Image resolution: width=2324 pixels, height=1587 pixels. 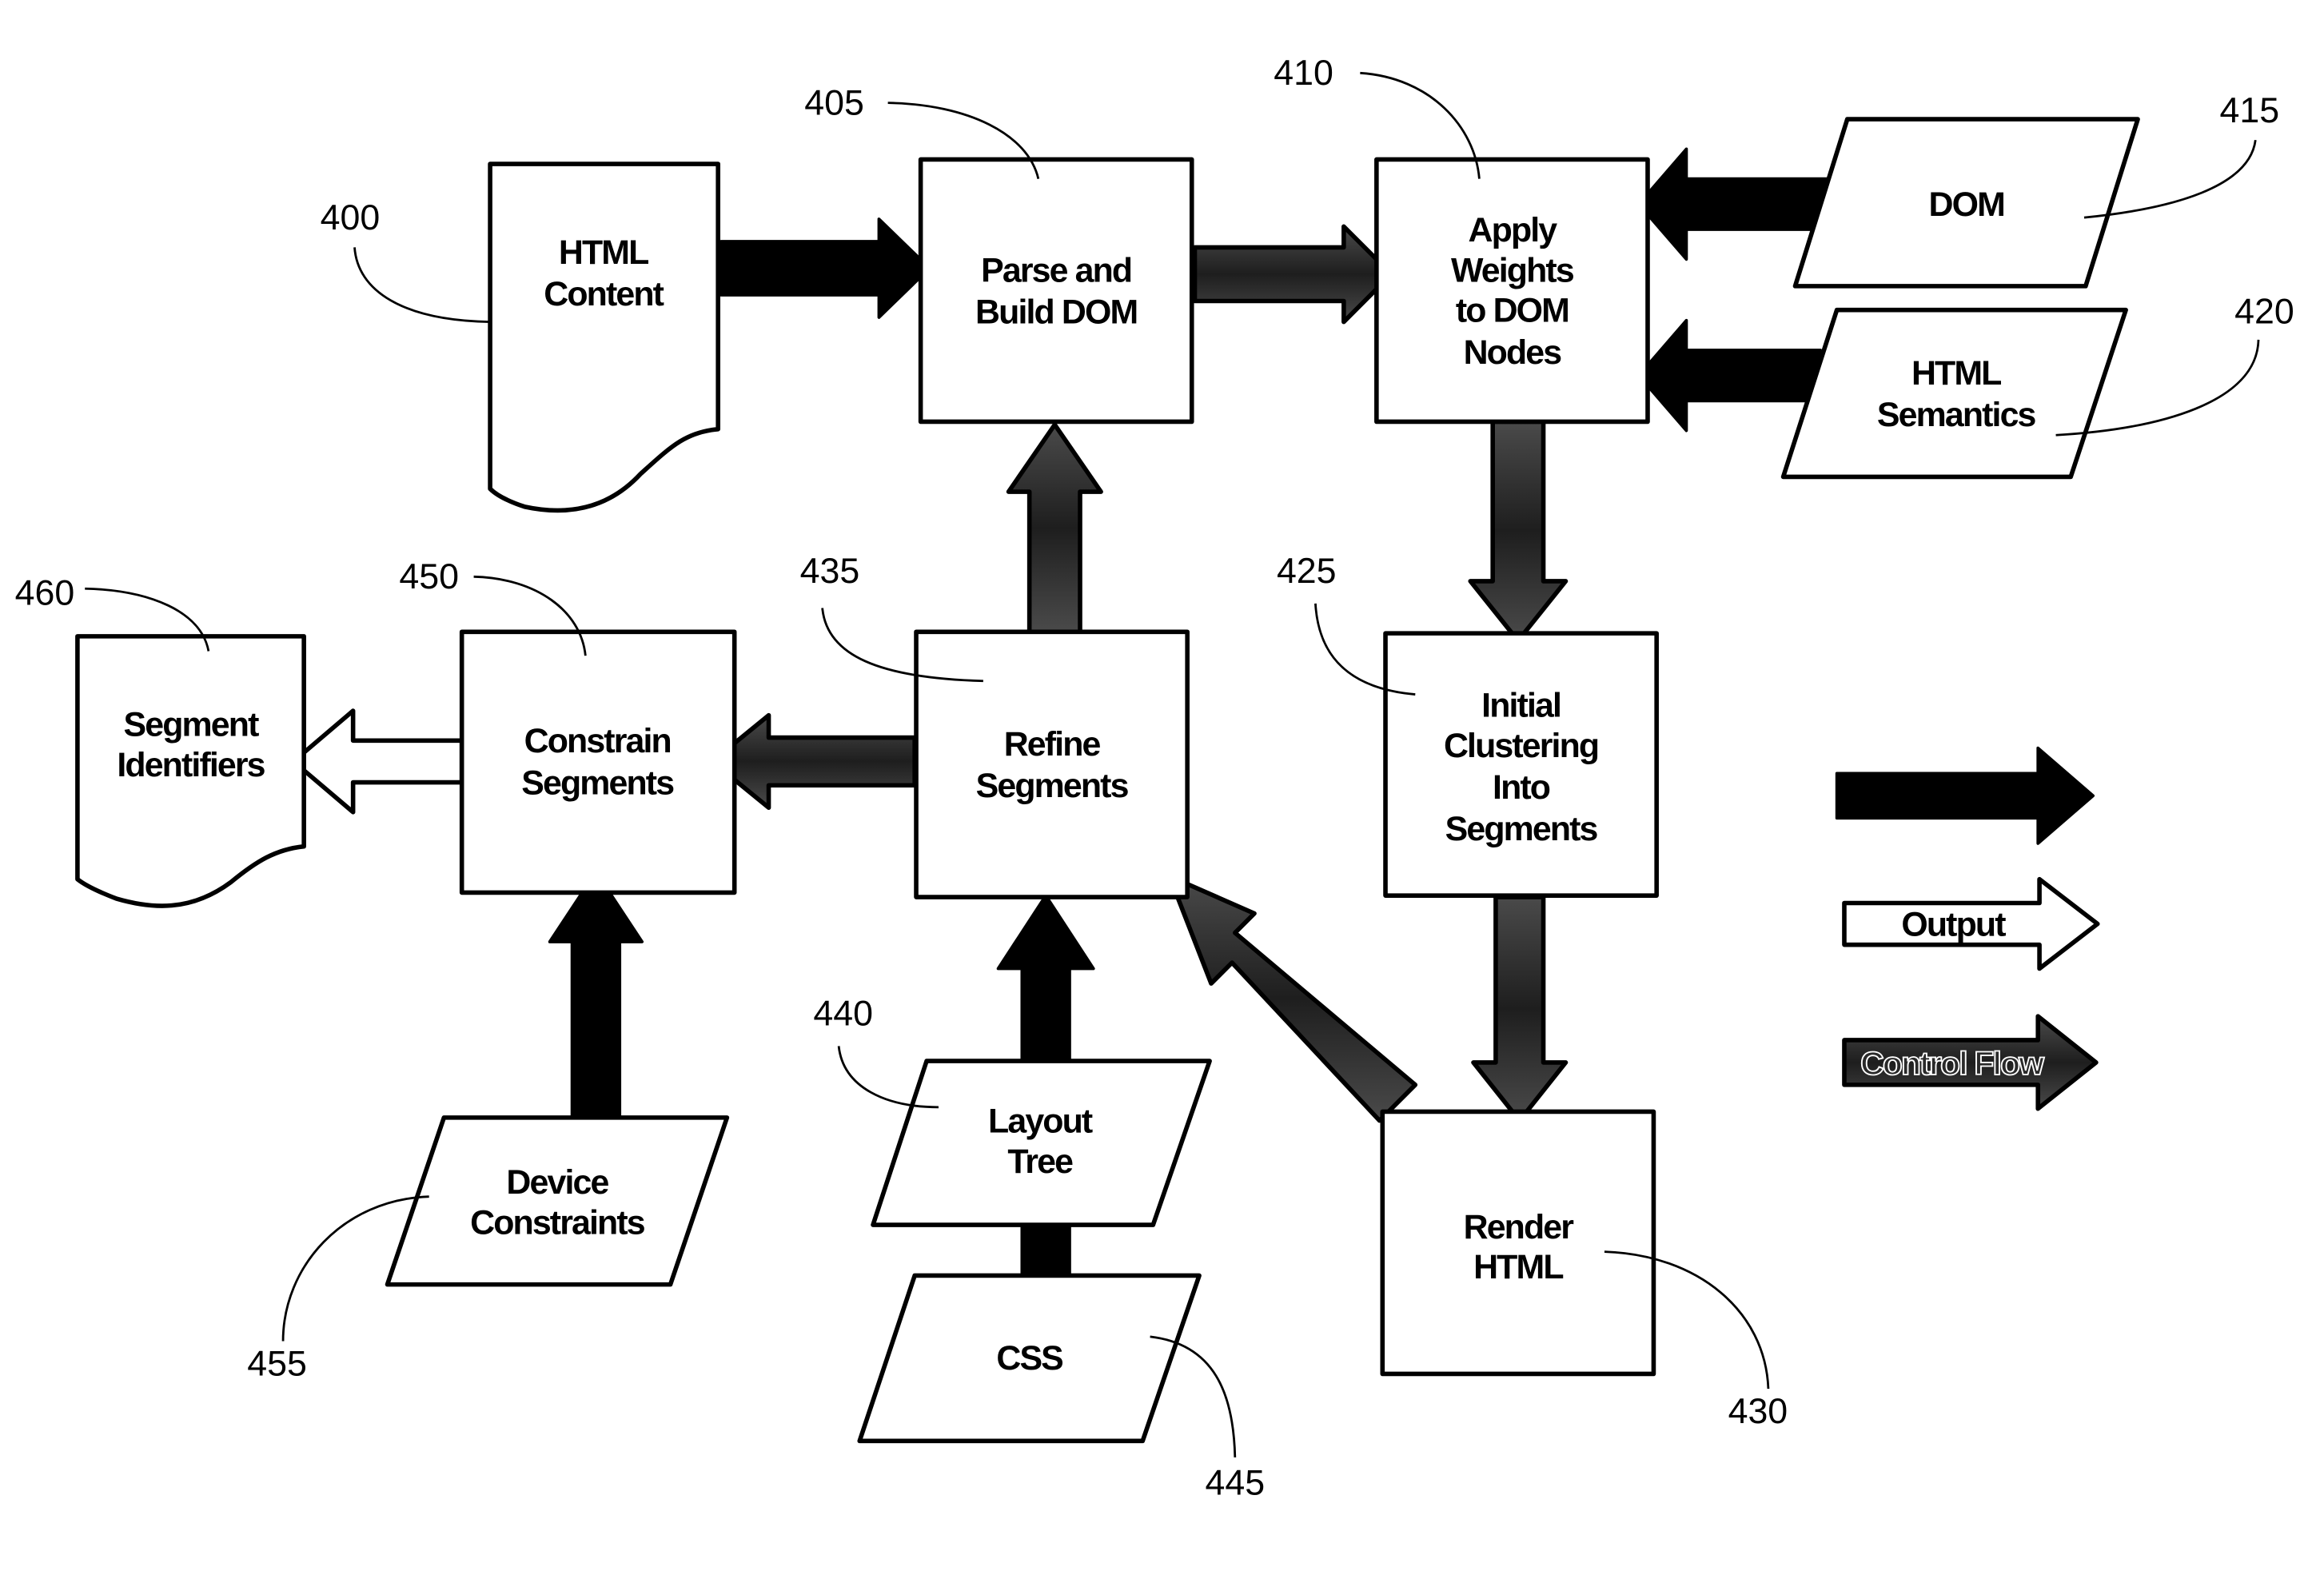 I want to click on node-label-line: to DOM, so click(x=1512, y=311).